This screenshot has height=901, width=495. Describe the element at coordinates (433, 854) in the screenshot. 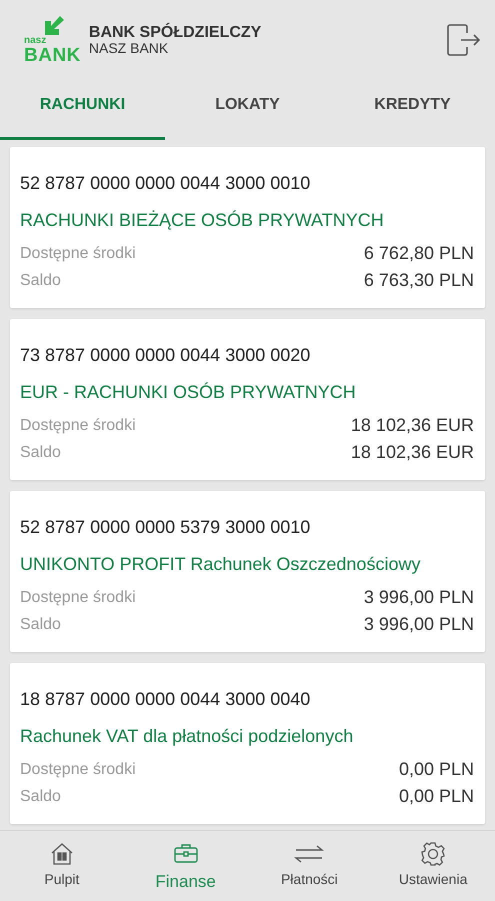

I see `settings-icon` at that location.